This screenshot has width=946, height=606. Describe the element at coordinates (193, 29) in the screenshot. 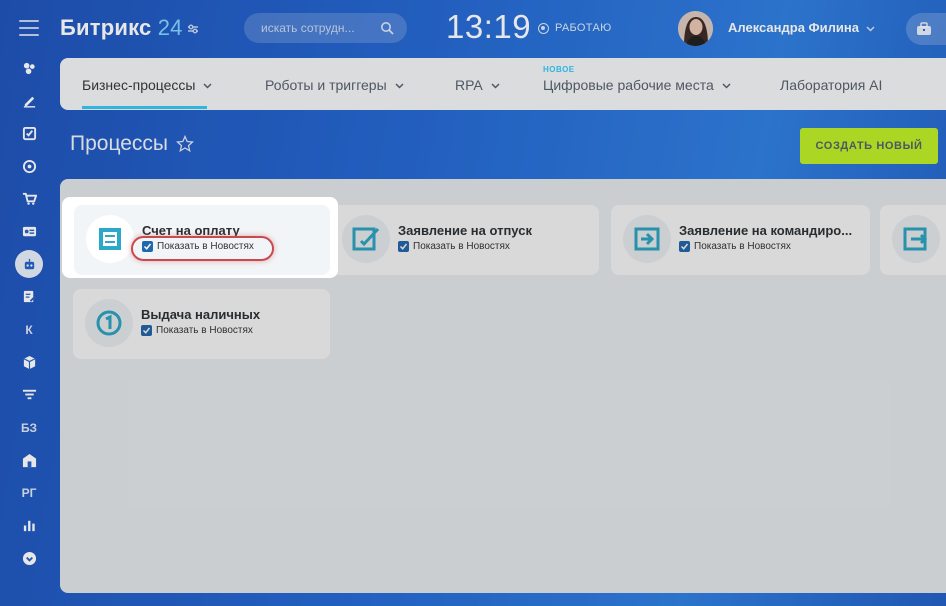

I see `settings-sliders-icon` at that location.